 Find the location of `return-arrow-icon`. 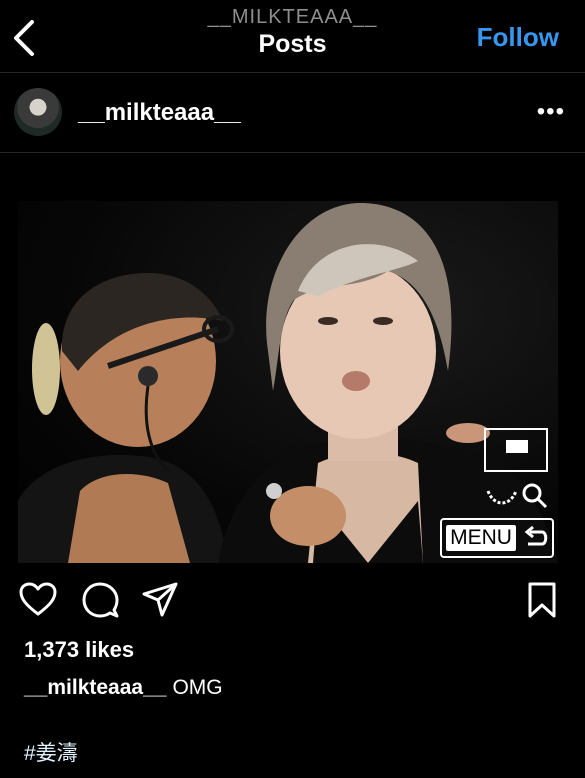

return-arrow-icon is located at coordinates (536, 536).